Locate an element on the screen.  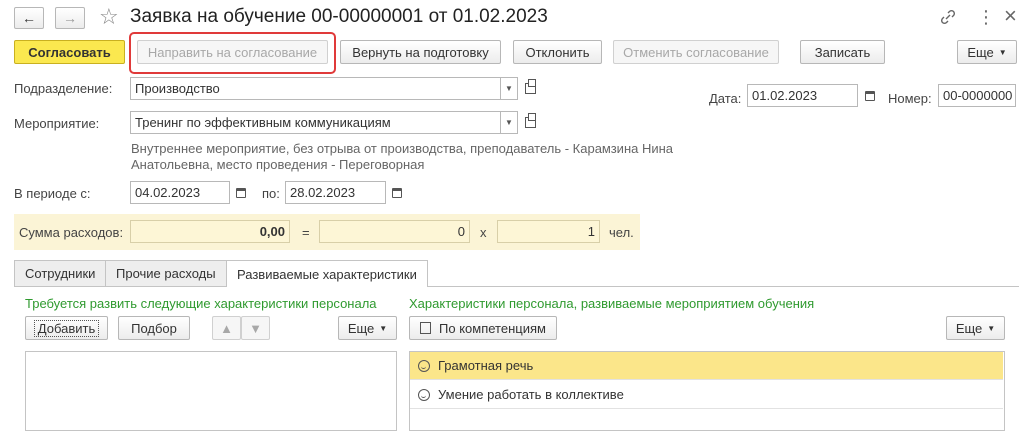
more-icon: ⋮ is located at coordinates (986, 17).